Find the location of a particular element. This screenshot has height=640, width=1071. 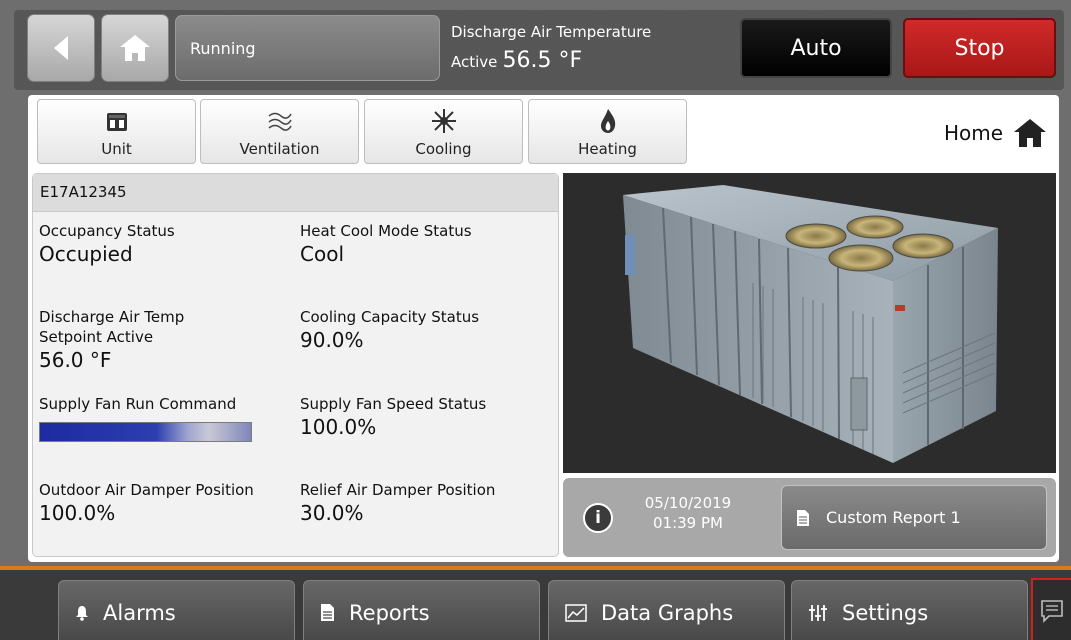

flame-icon is located at coordinates (608, 121).